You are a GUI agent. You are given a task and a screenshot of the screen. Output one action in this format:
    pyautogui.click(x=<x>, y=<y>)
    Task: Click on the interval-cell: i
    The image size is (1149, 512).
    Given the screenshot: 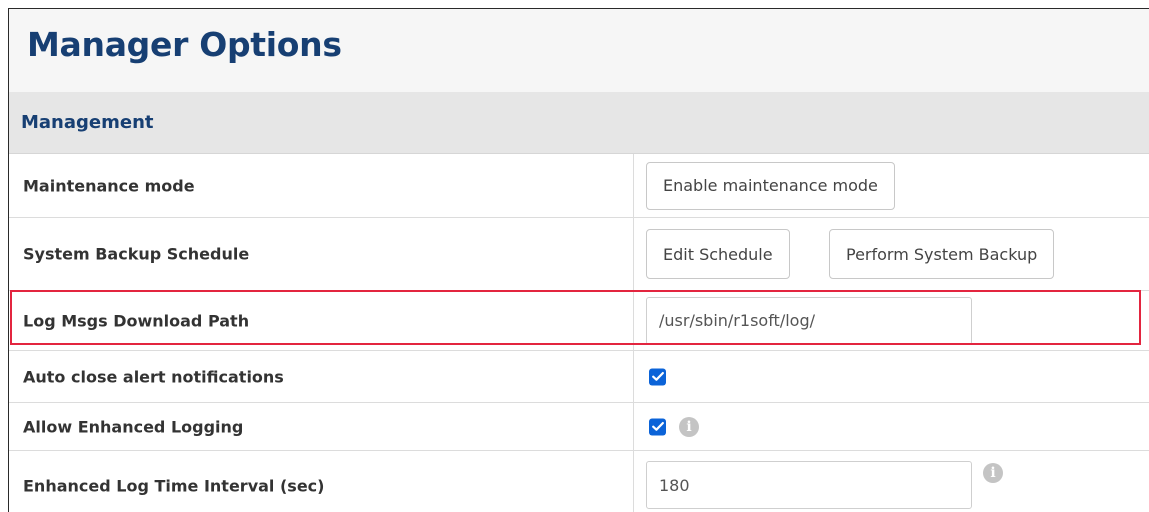 What is the action you would take?
    pyautogui.click(x=891, y=481)
    